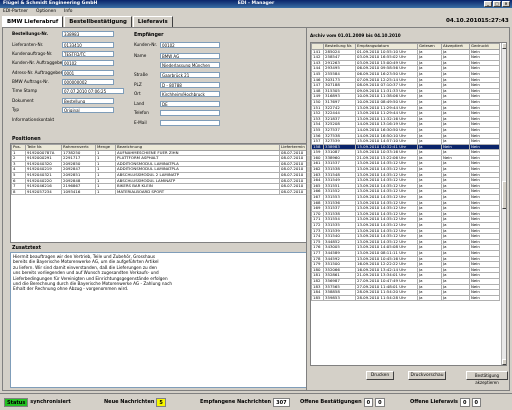 Image resolution: width=512 pixels, height=410 pixels. I want to click on list-item: 167 331553 13.09.2010 14:35:12 Uhr Ja Ja Nein, so click(405, 197).